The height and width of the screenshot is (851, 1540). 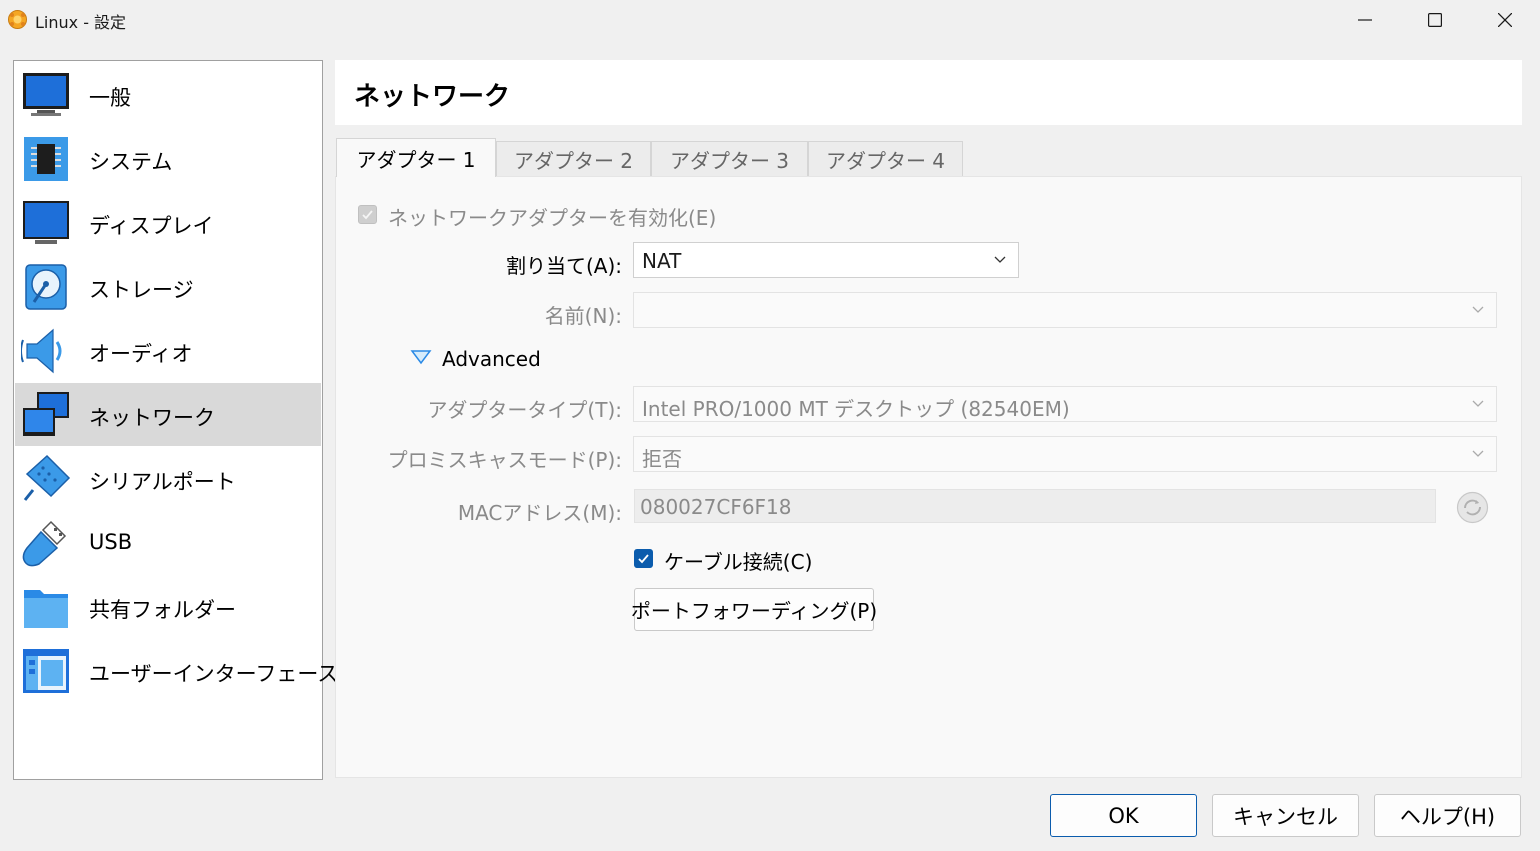 What do you see at coordinates (168, 542) in the screenshot?
I see `sidebar-item-usb: USB` at bounding box center [168, 542].